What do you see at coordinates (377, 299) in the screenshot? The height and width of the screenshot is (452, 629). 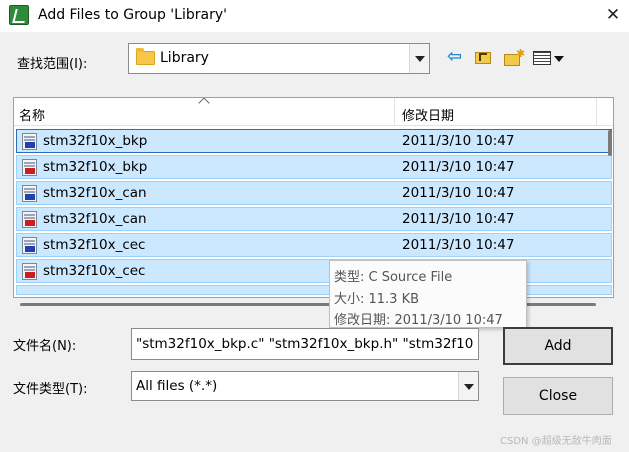 I see `tooltip-size: 大小: 11.3 KB` at bounding box center [377, 299].